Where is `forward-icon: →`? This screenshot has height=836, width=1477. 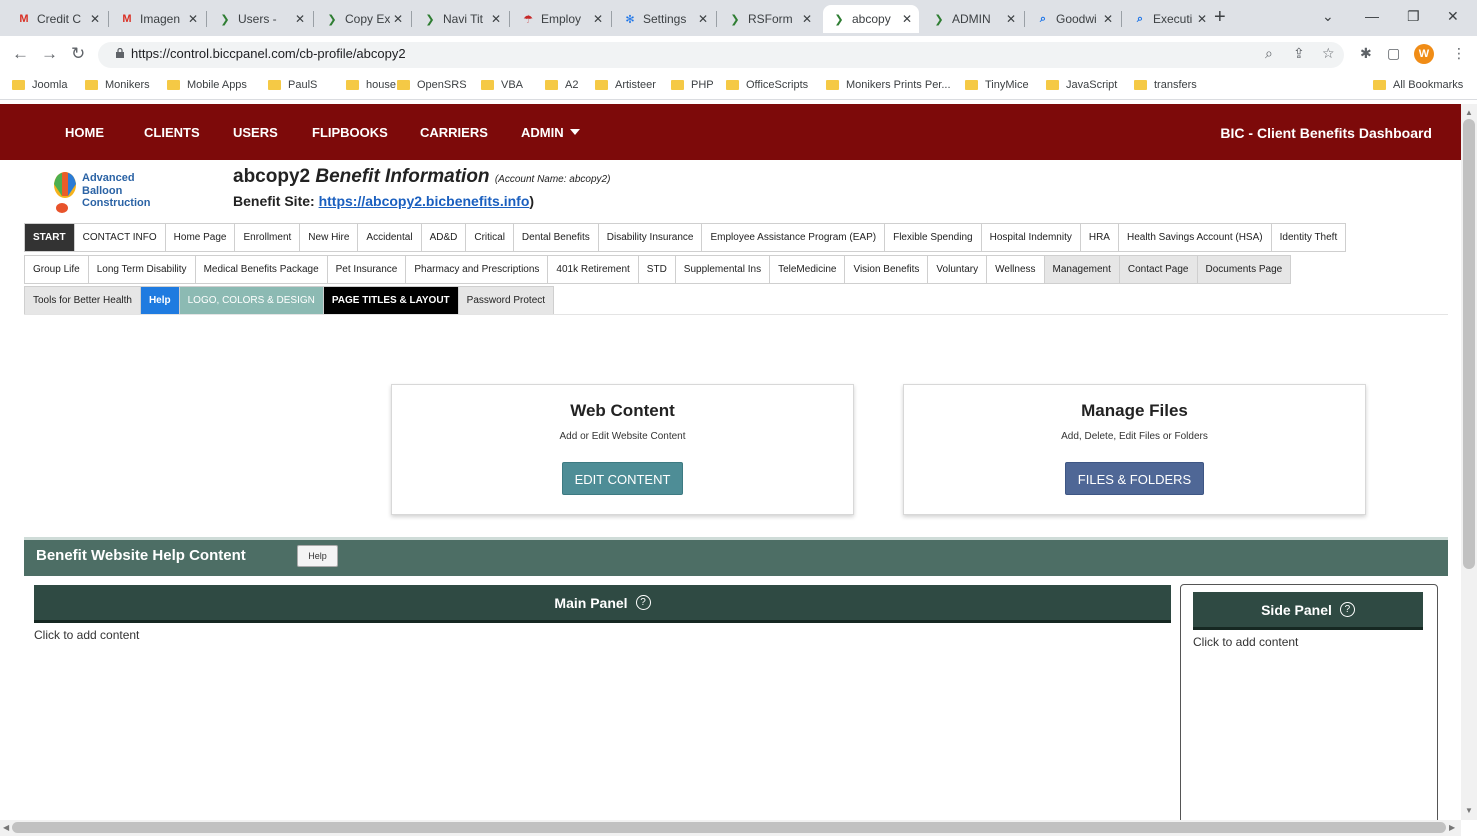 forward-icon: → is located at coordinates (49, 54).